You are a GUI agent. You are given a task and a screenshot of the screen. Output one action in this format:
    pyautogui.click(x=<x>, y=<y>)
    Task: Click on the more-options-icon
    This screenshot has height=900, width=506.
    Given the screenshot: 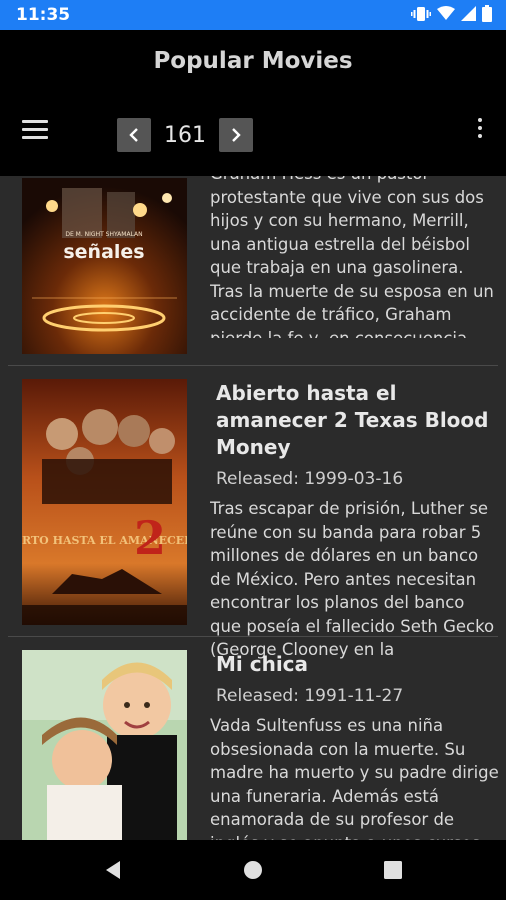 What is the action you would take?
    pyautogui.click(x=480, y=130)
    